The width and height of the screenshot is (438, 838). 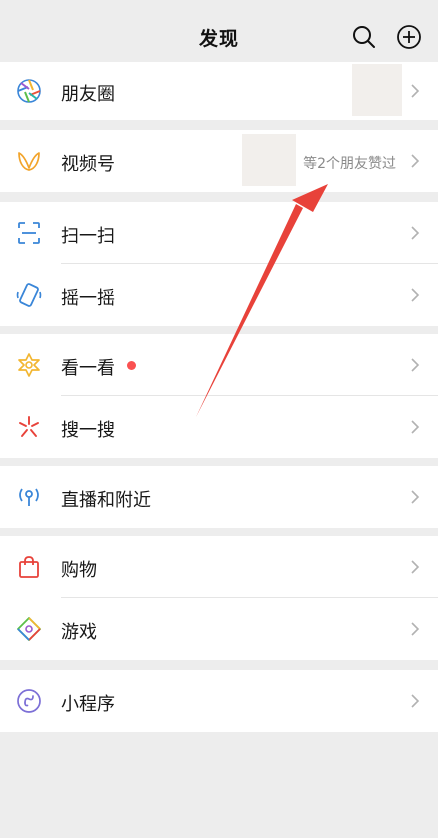 I want to click on shopping-label: 购物, so click(x=79, y=570).